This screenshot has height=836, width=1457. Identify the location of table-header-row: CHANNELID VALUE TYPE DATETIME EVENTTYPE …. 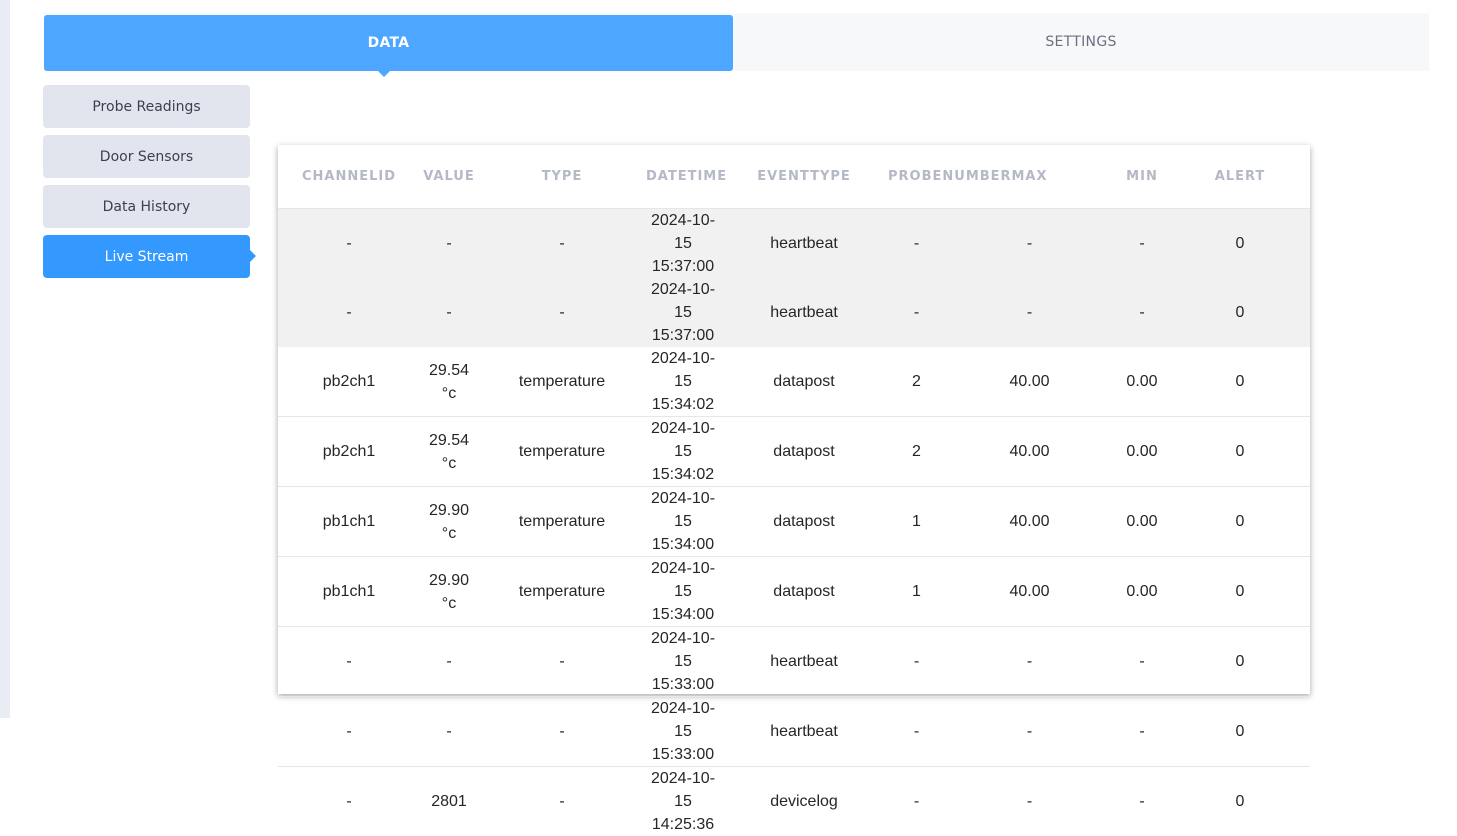
(794, 177).